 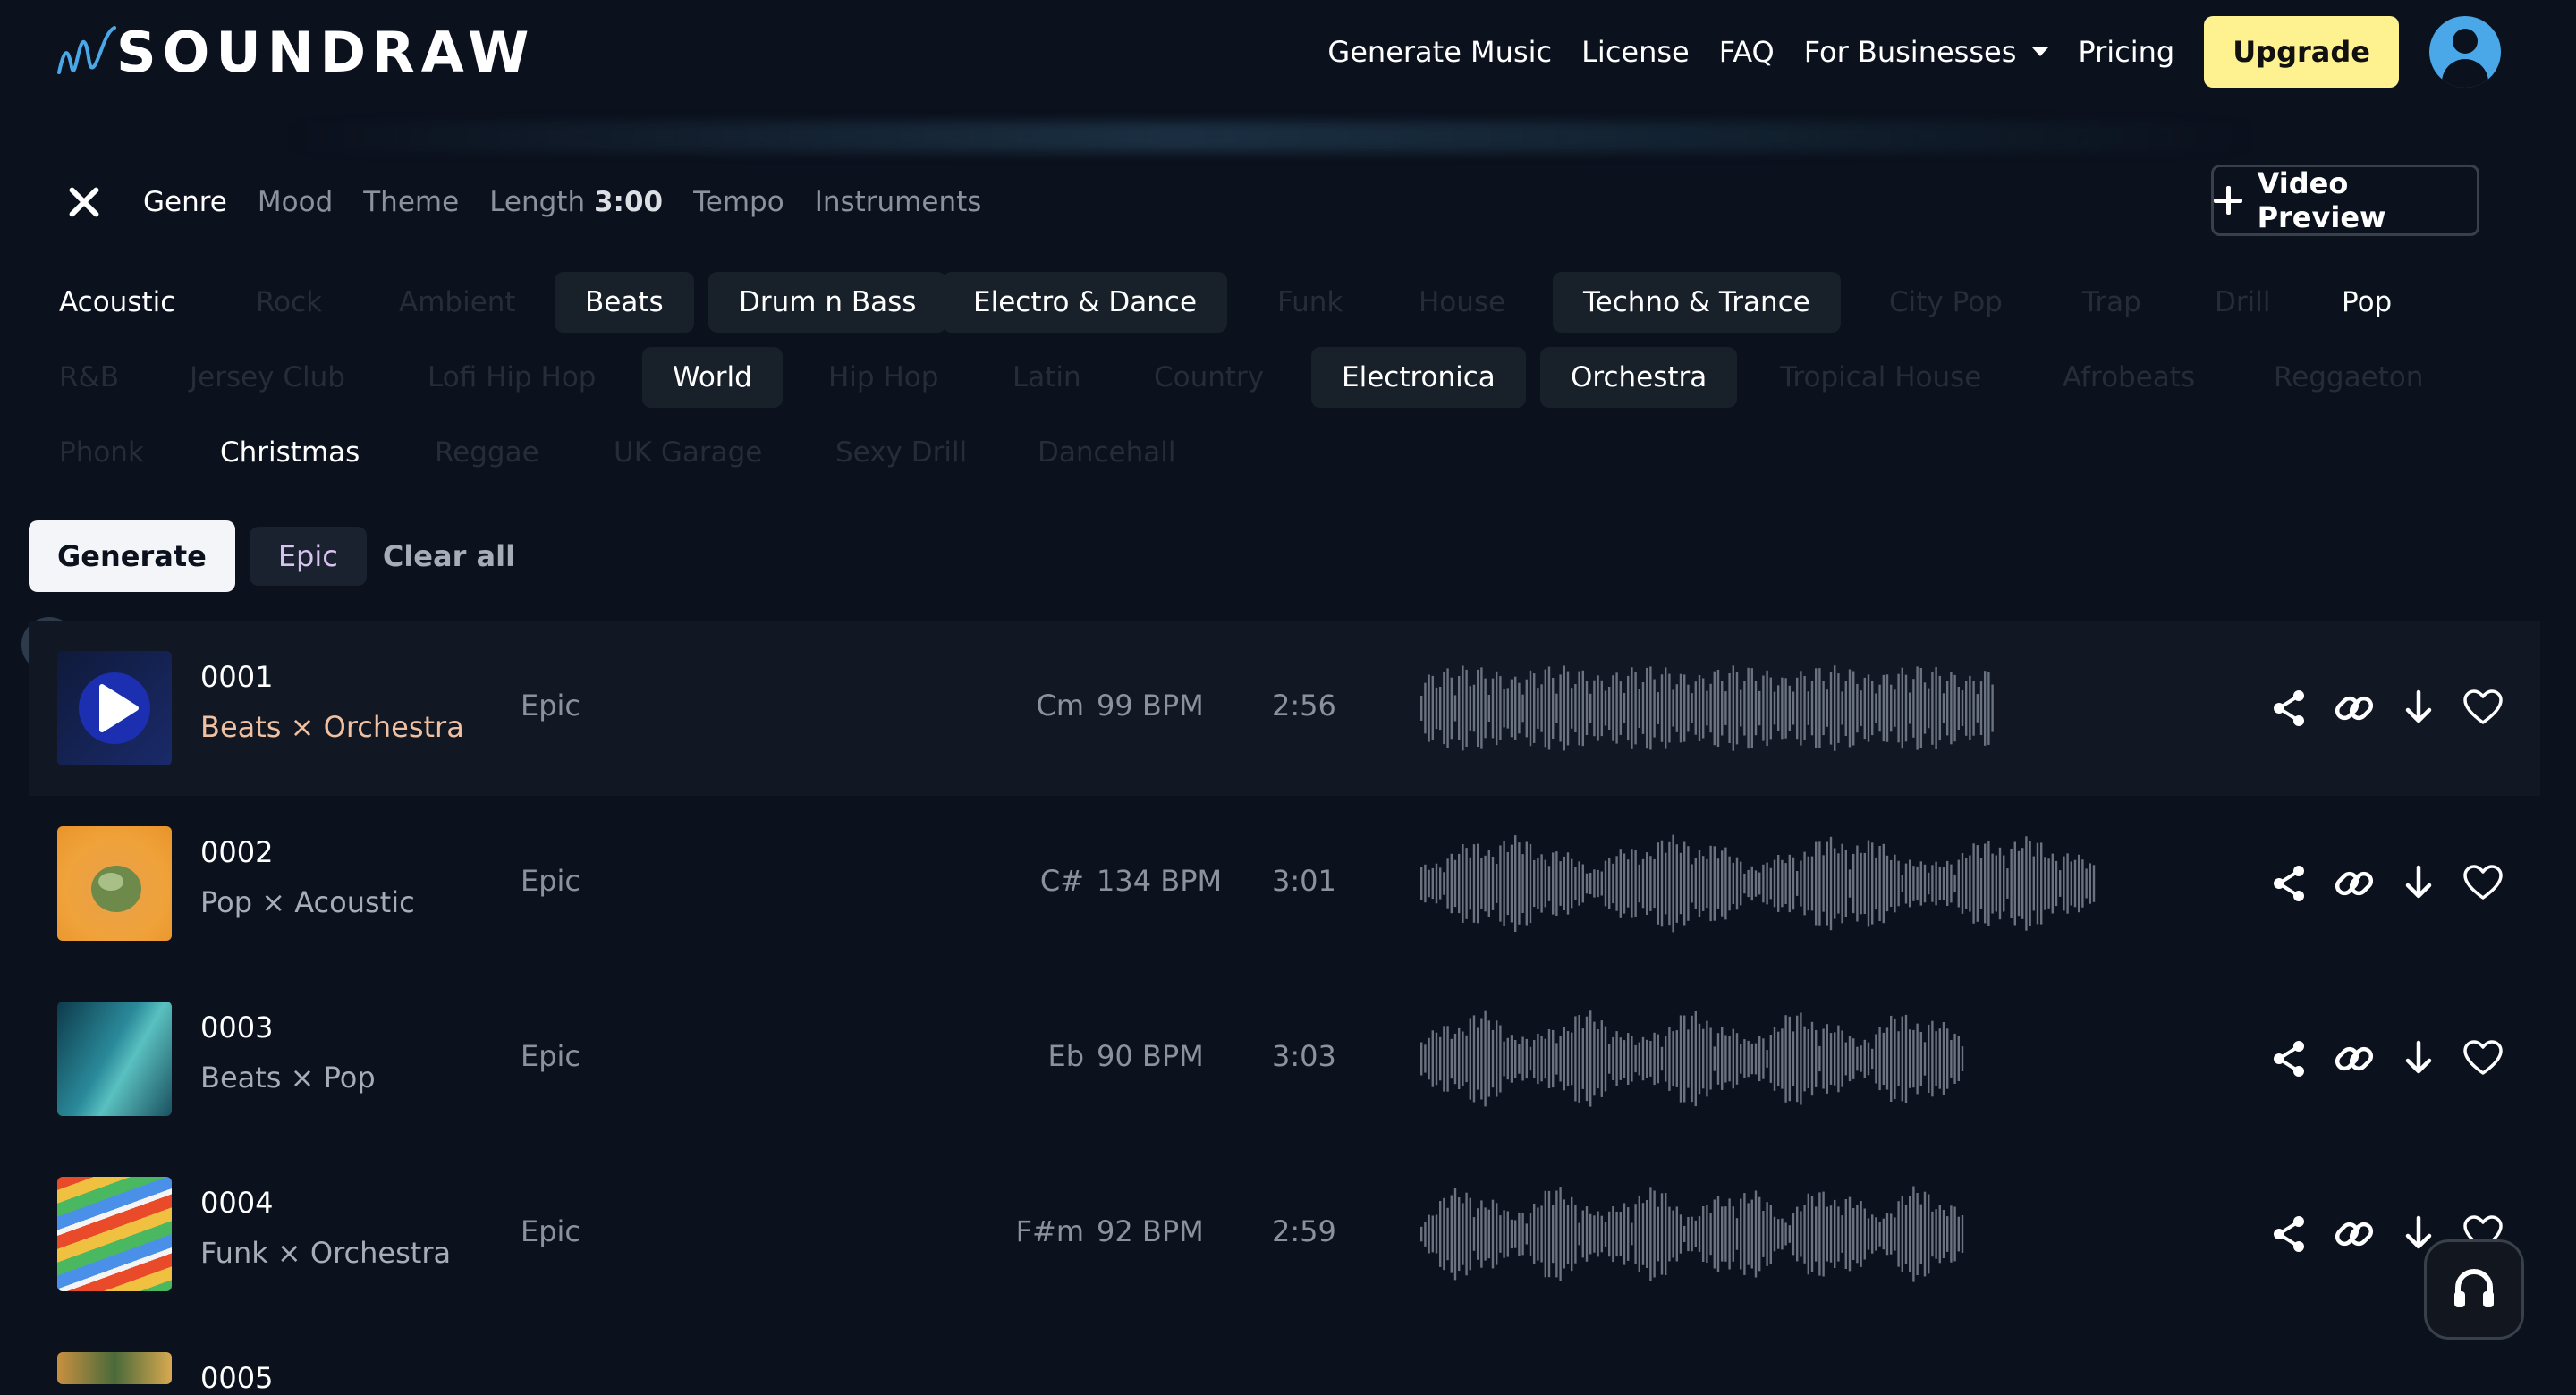 I want to click on tab-genre: Genre, so click(x=185, y=202).